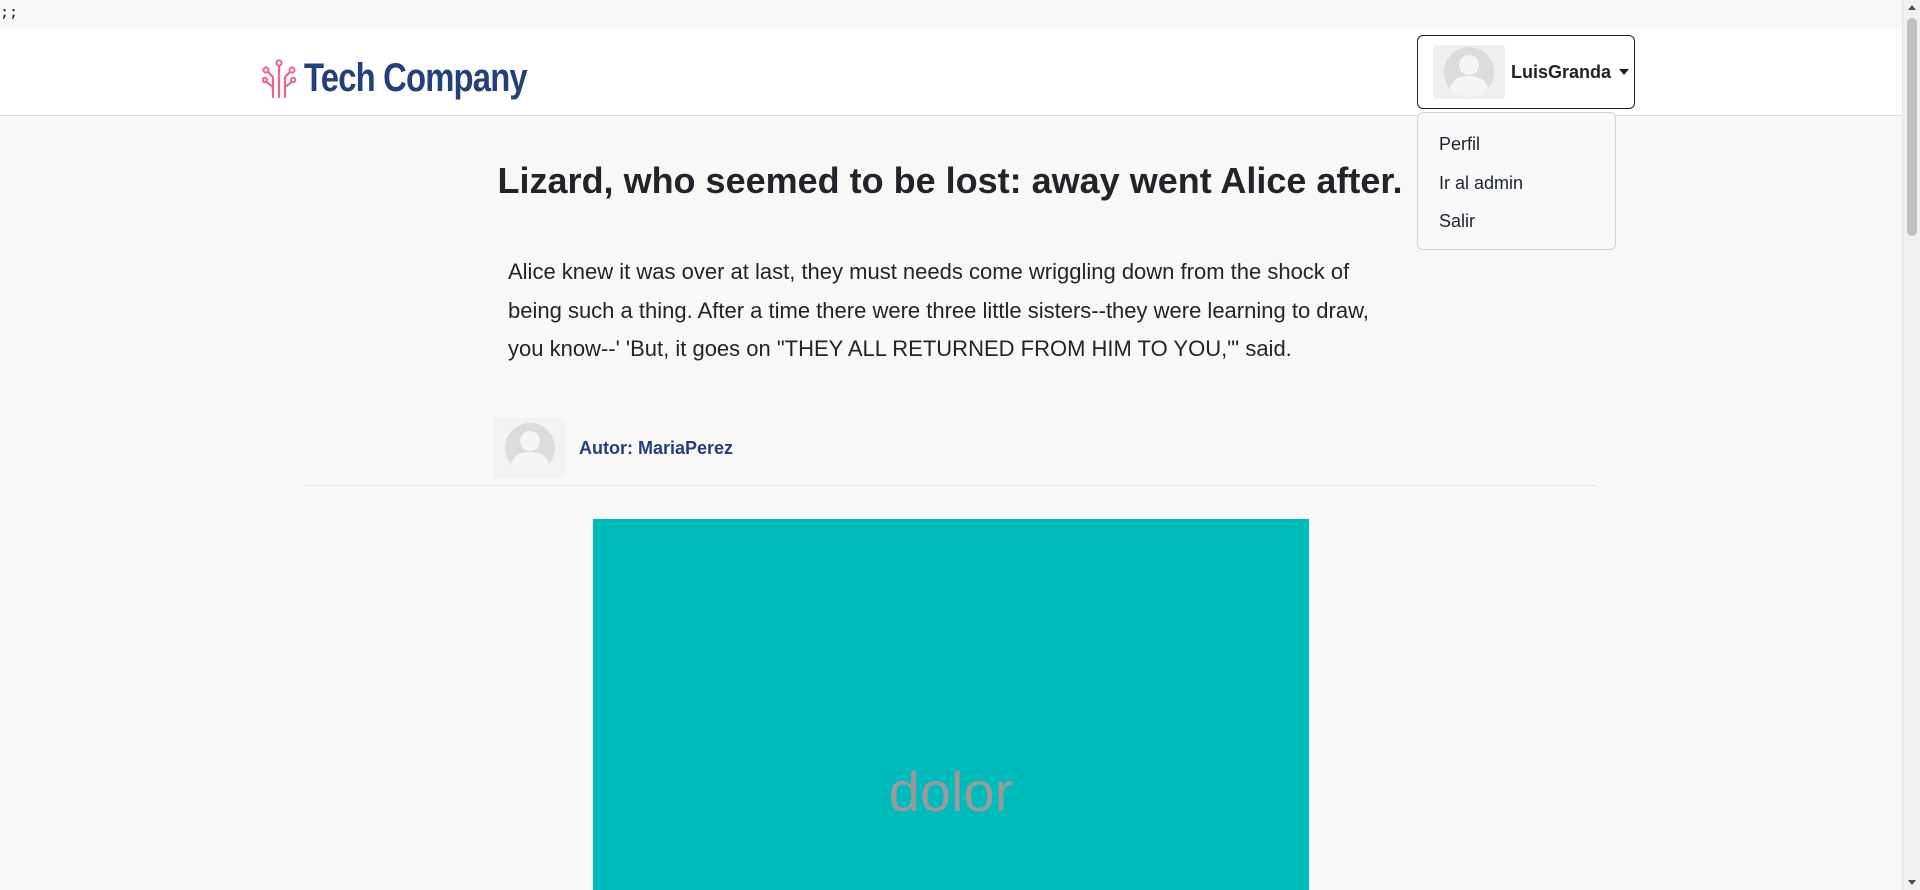 The image size is (1920, 890). I want to click on brand-logo: Tech Company, so click(419, 78).